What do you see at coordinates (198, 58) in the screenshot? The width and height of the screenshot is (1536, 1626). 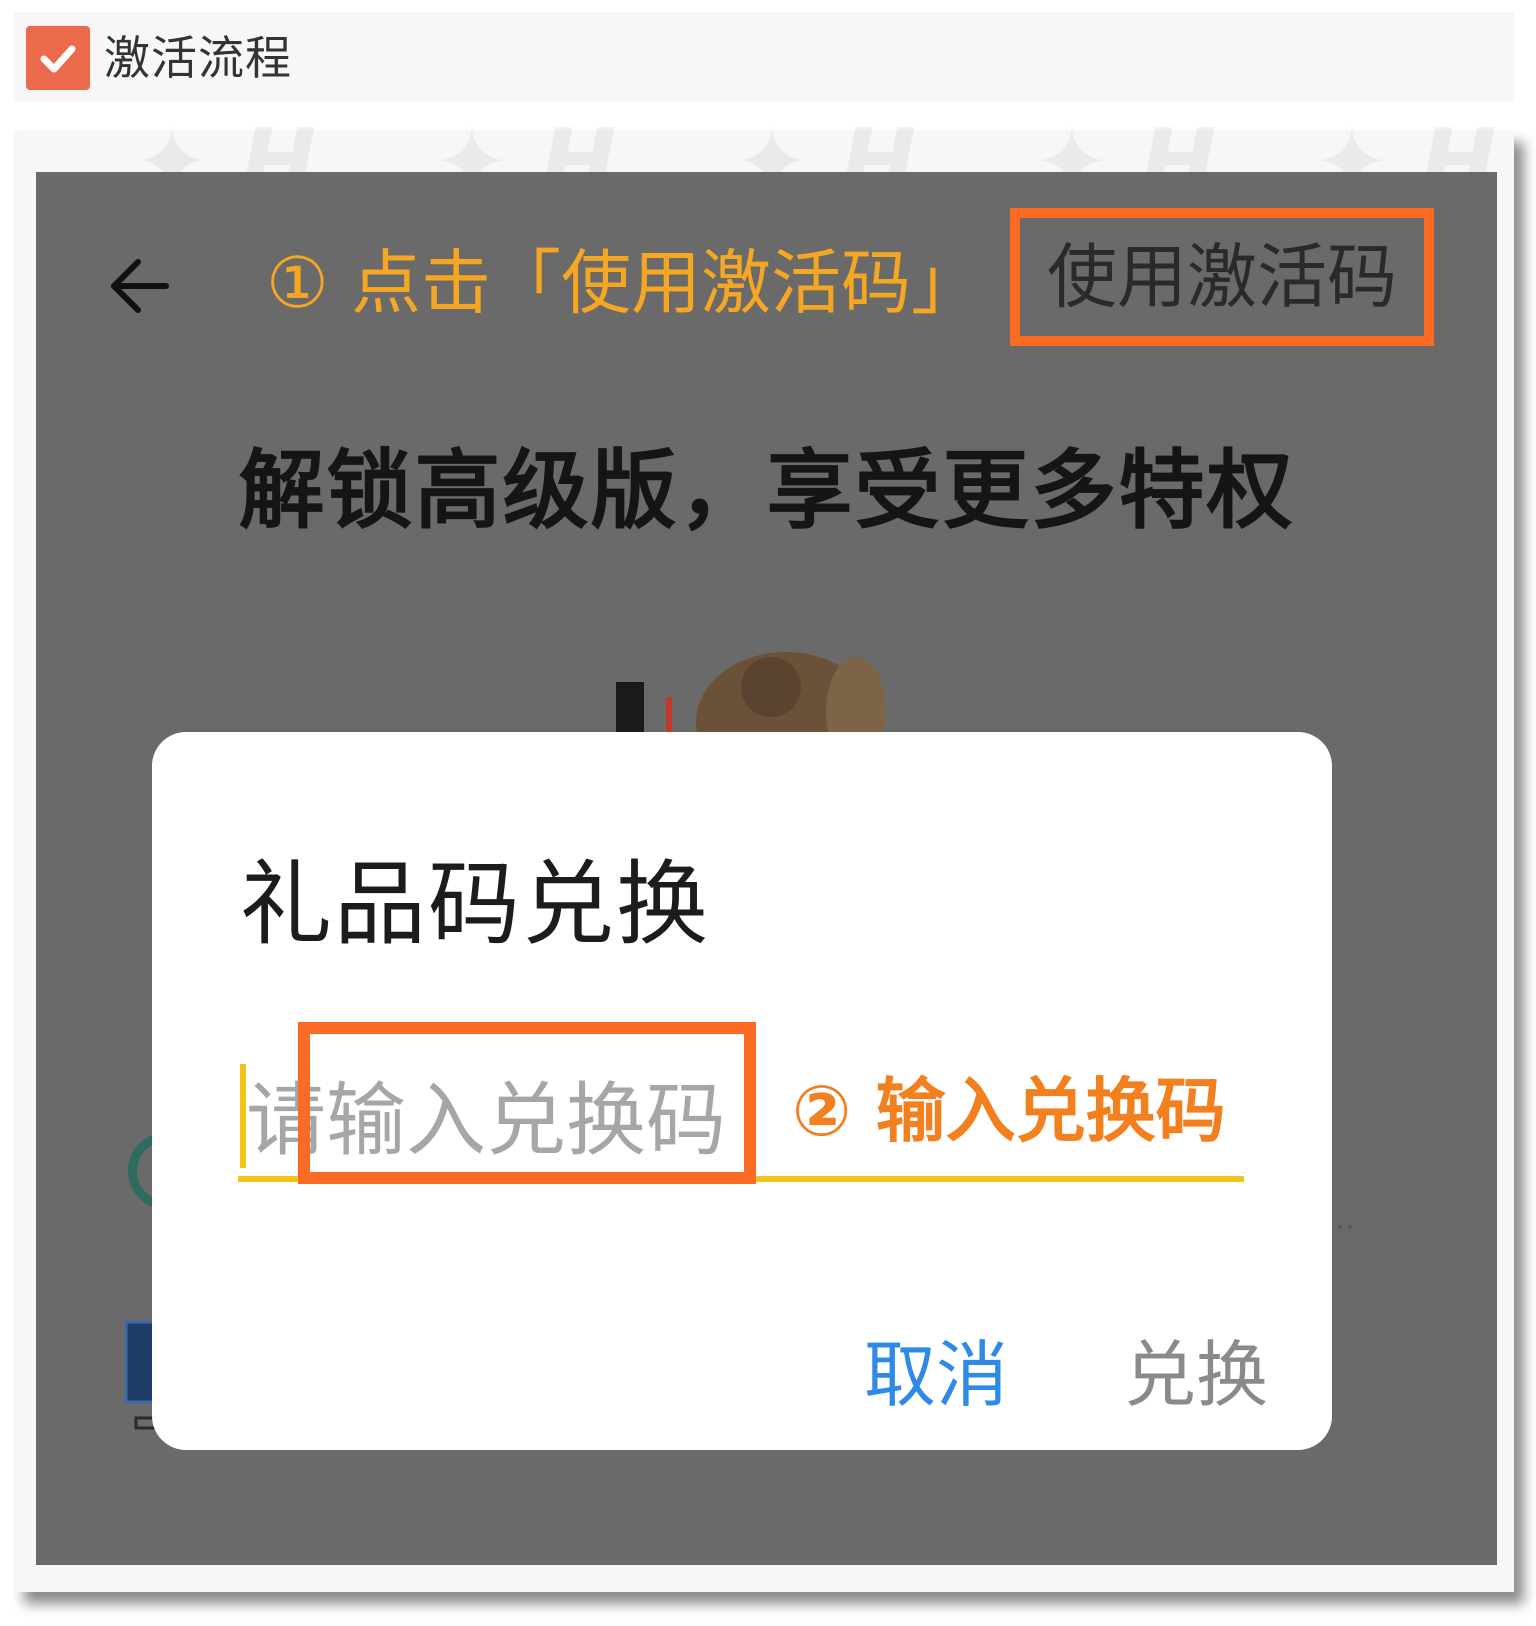 I see `section-title: 激活流程` at bounding box center [198, 58].